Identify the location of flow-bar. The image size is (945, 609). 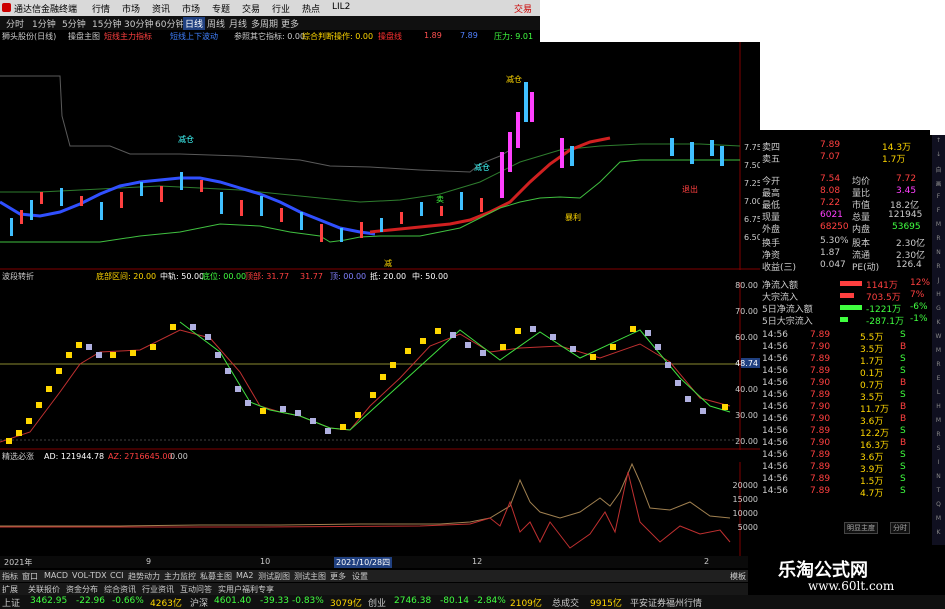
(851, 283).